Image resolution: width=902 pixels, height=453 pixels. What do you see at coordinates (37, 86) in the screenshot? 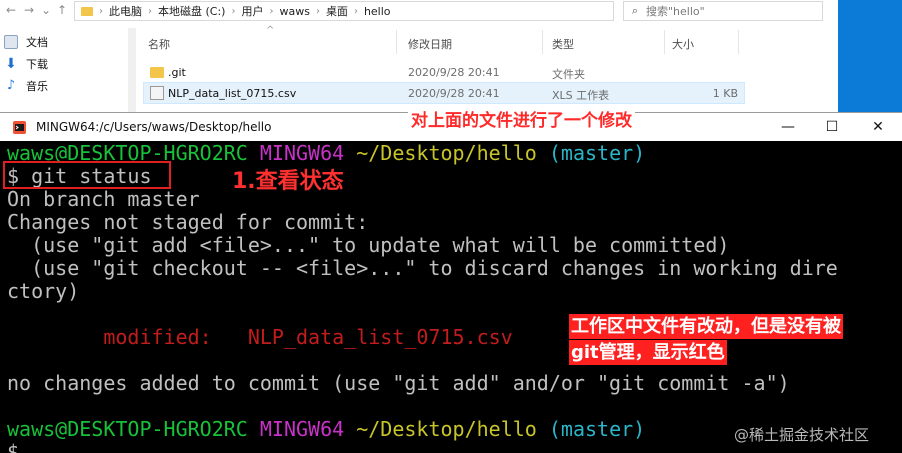
I see `sidebar-item-label: 音乐` at bounding box center [37, 86].